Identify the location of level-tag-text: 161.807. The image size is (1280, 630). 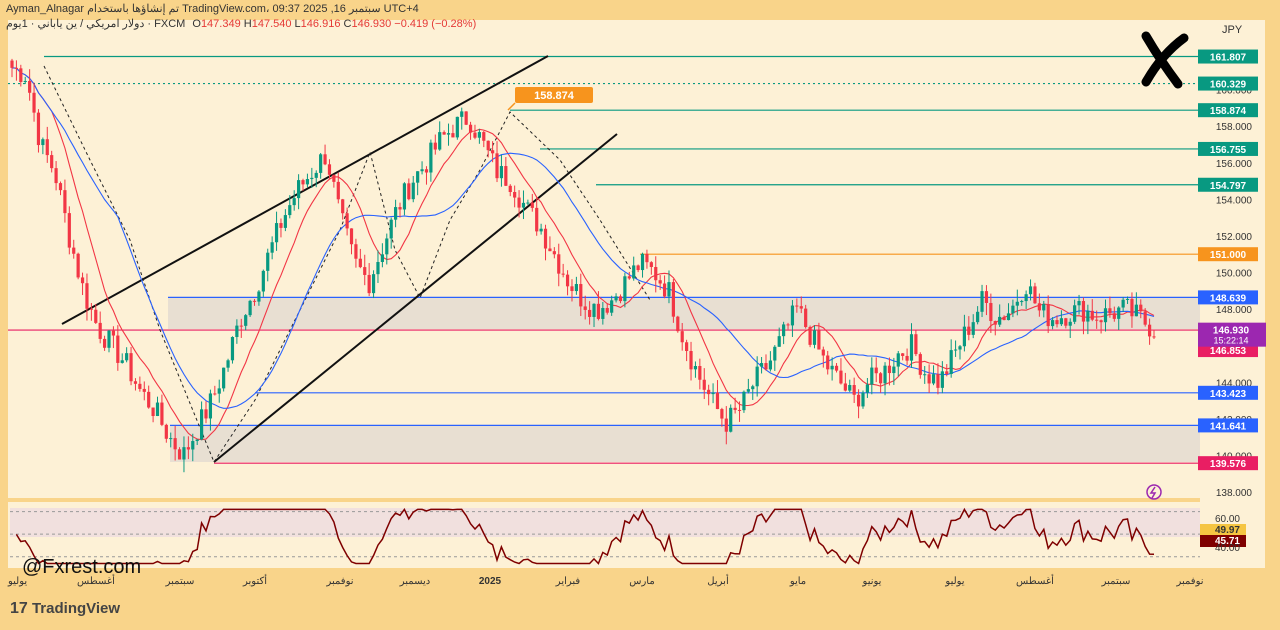
(1228, 58).